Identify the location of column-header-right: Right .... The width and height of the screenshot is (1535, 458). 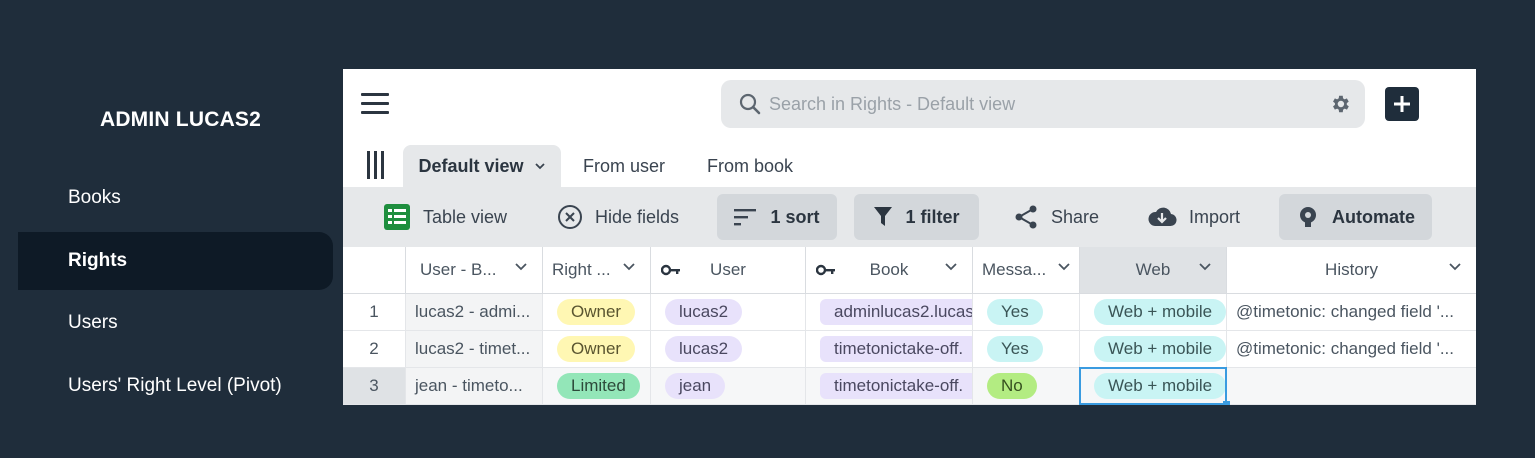
(597, 270).